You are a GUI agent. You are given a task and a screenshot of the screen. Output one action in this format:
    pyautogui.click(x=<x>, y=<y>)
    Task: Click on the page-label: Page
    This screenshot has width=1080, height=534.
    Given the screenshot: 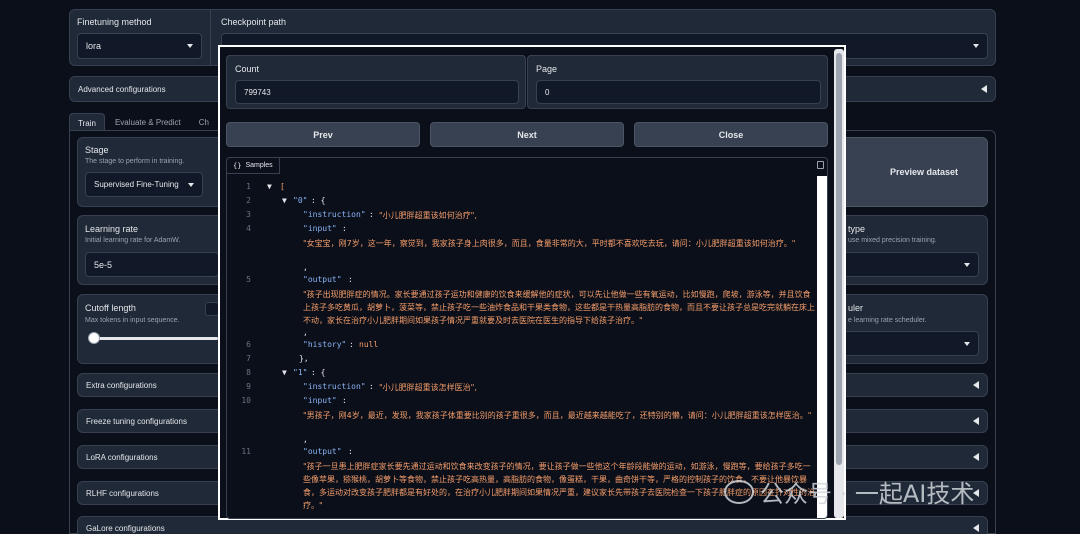 What is the action you would take?
    pyautogui.click(x=547, y=69)
    